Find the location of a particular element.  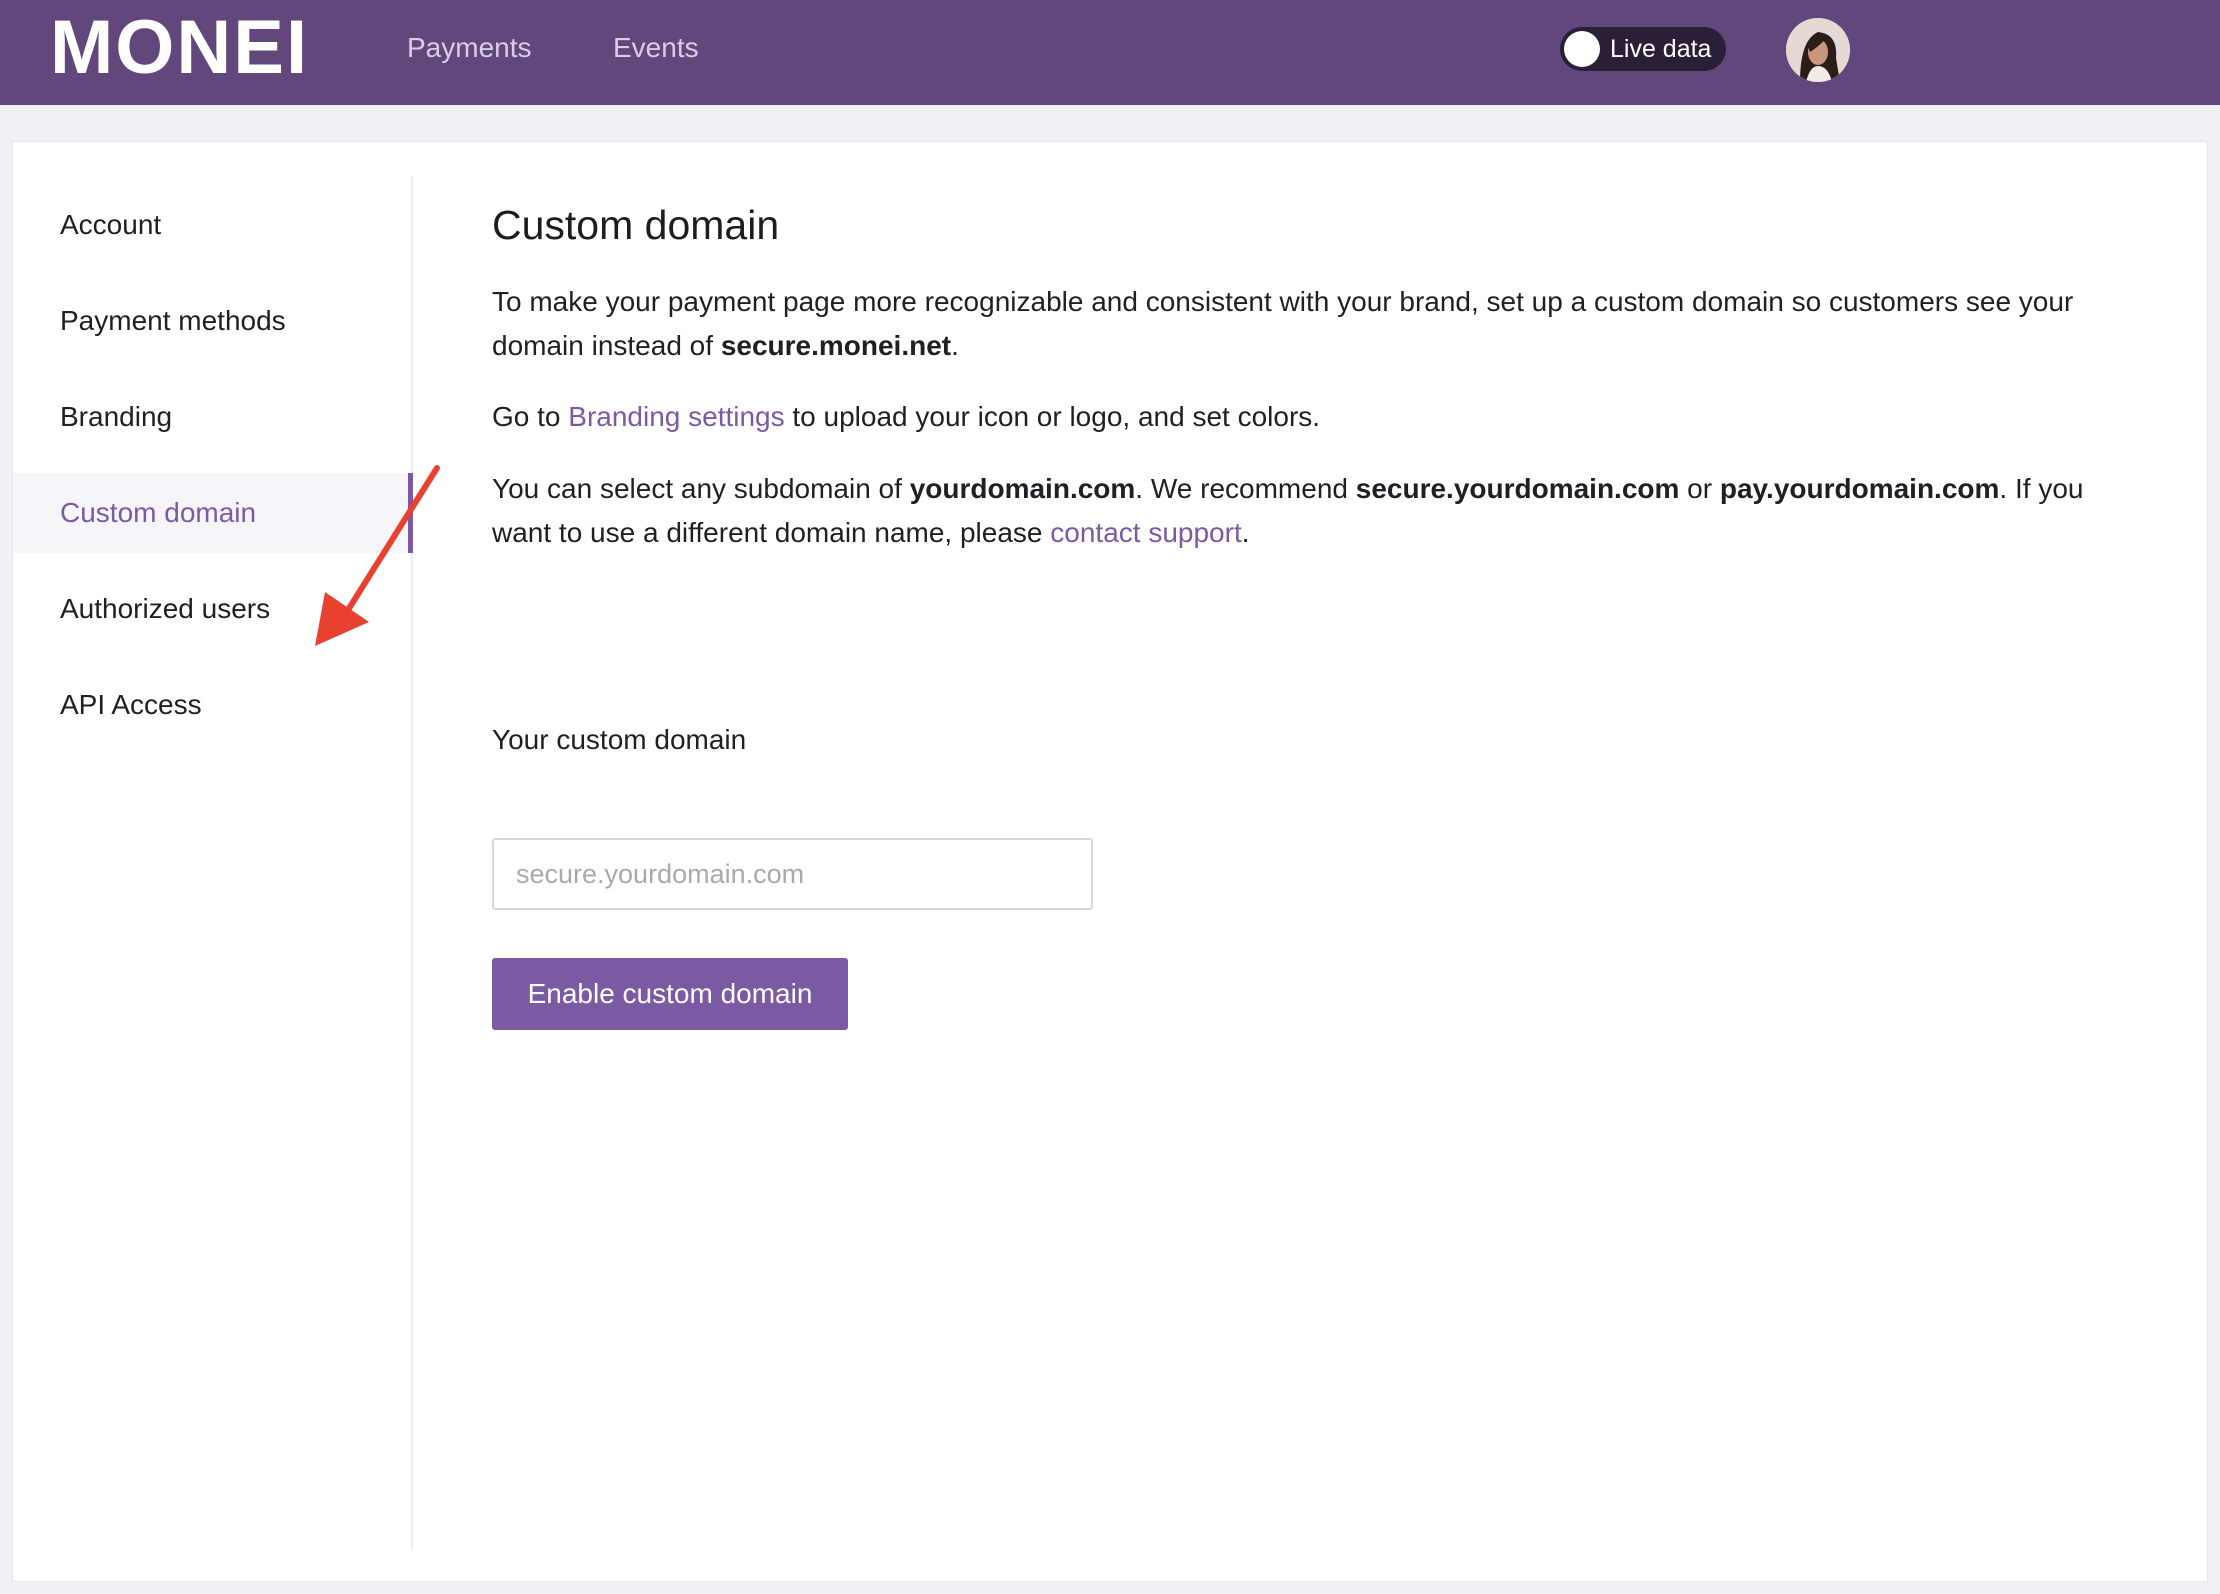

top-navigation-bar: MONEI Payments Events Live data is located at coordinates (1110, 52).